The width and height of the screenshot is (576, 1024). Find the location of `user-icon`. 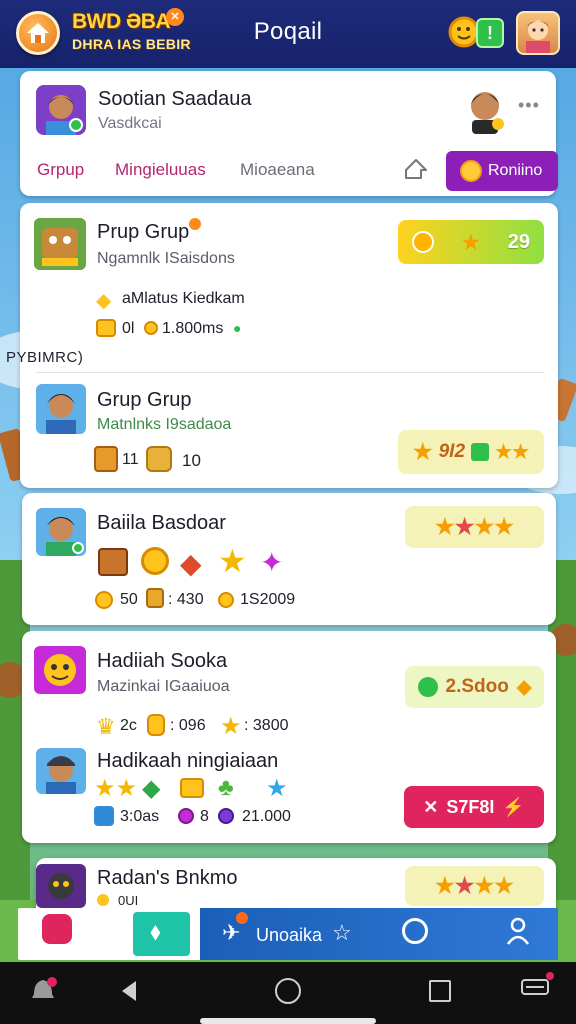

user-icon is located at coordinates (518, 931).